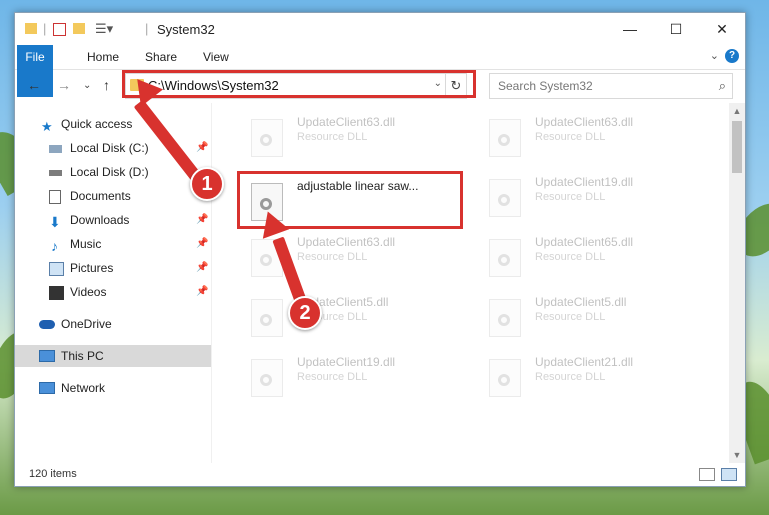  Describe the element at coordinates (299, 84) in the screenshot. I see `address-highlight-box` at that location.